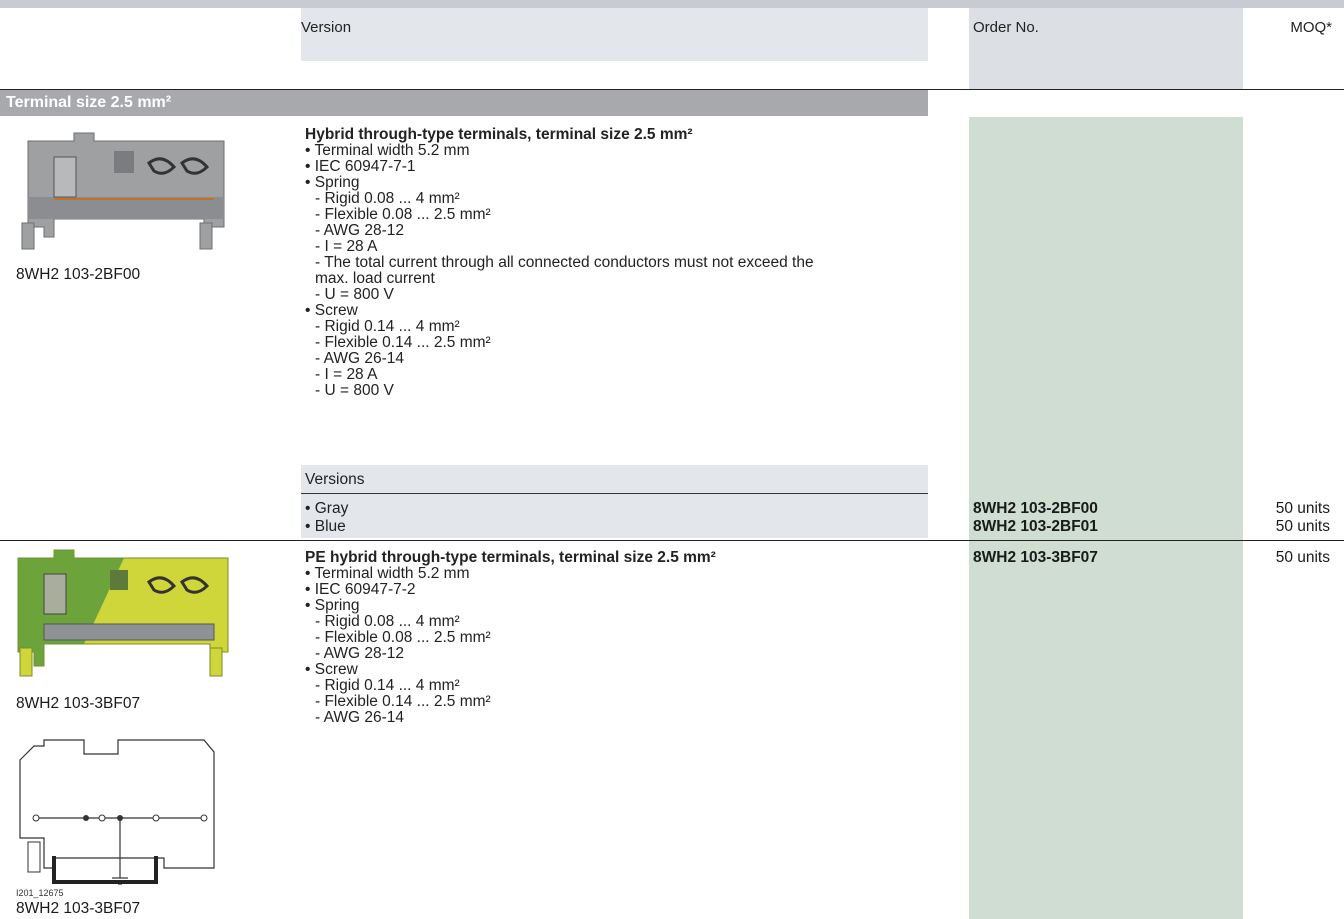 Image resolution: width=1344 pixels, height=919 pixels. Describe the element at coordinates (614, 34) in the screenshot. I see `version-header-cell` at that location.